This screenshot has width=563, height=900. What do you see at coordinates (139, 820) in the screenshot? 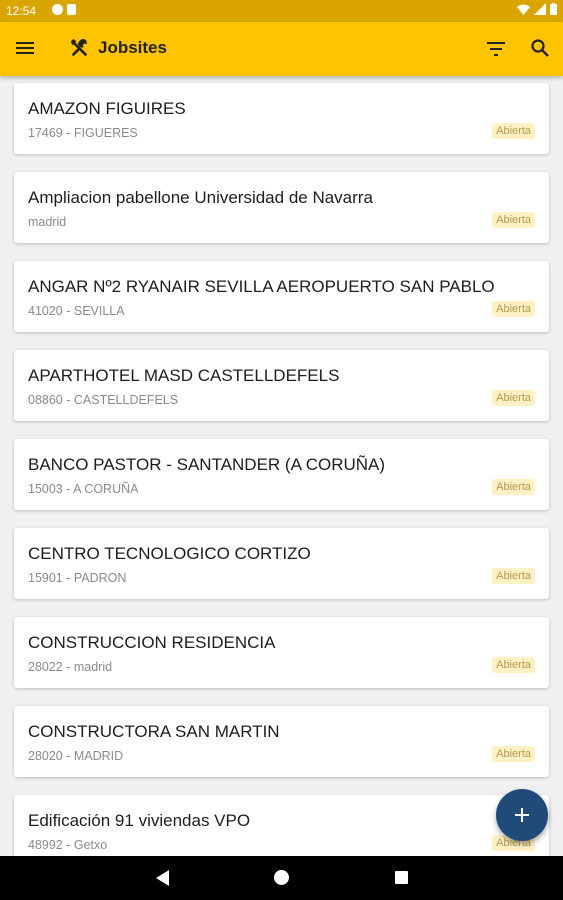
I see `jobsite-name: Edificación 91 viviendas VPO` at bounding box center [139, 820].